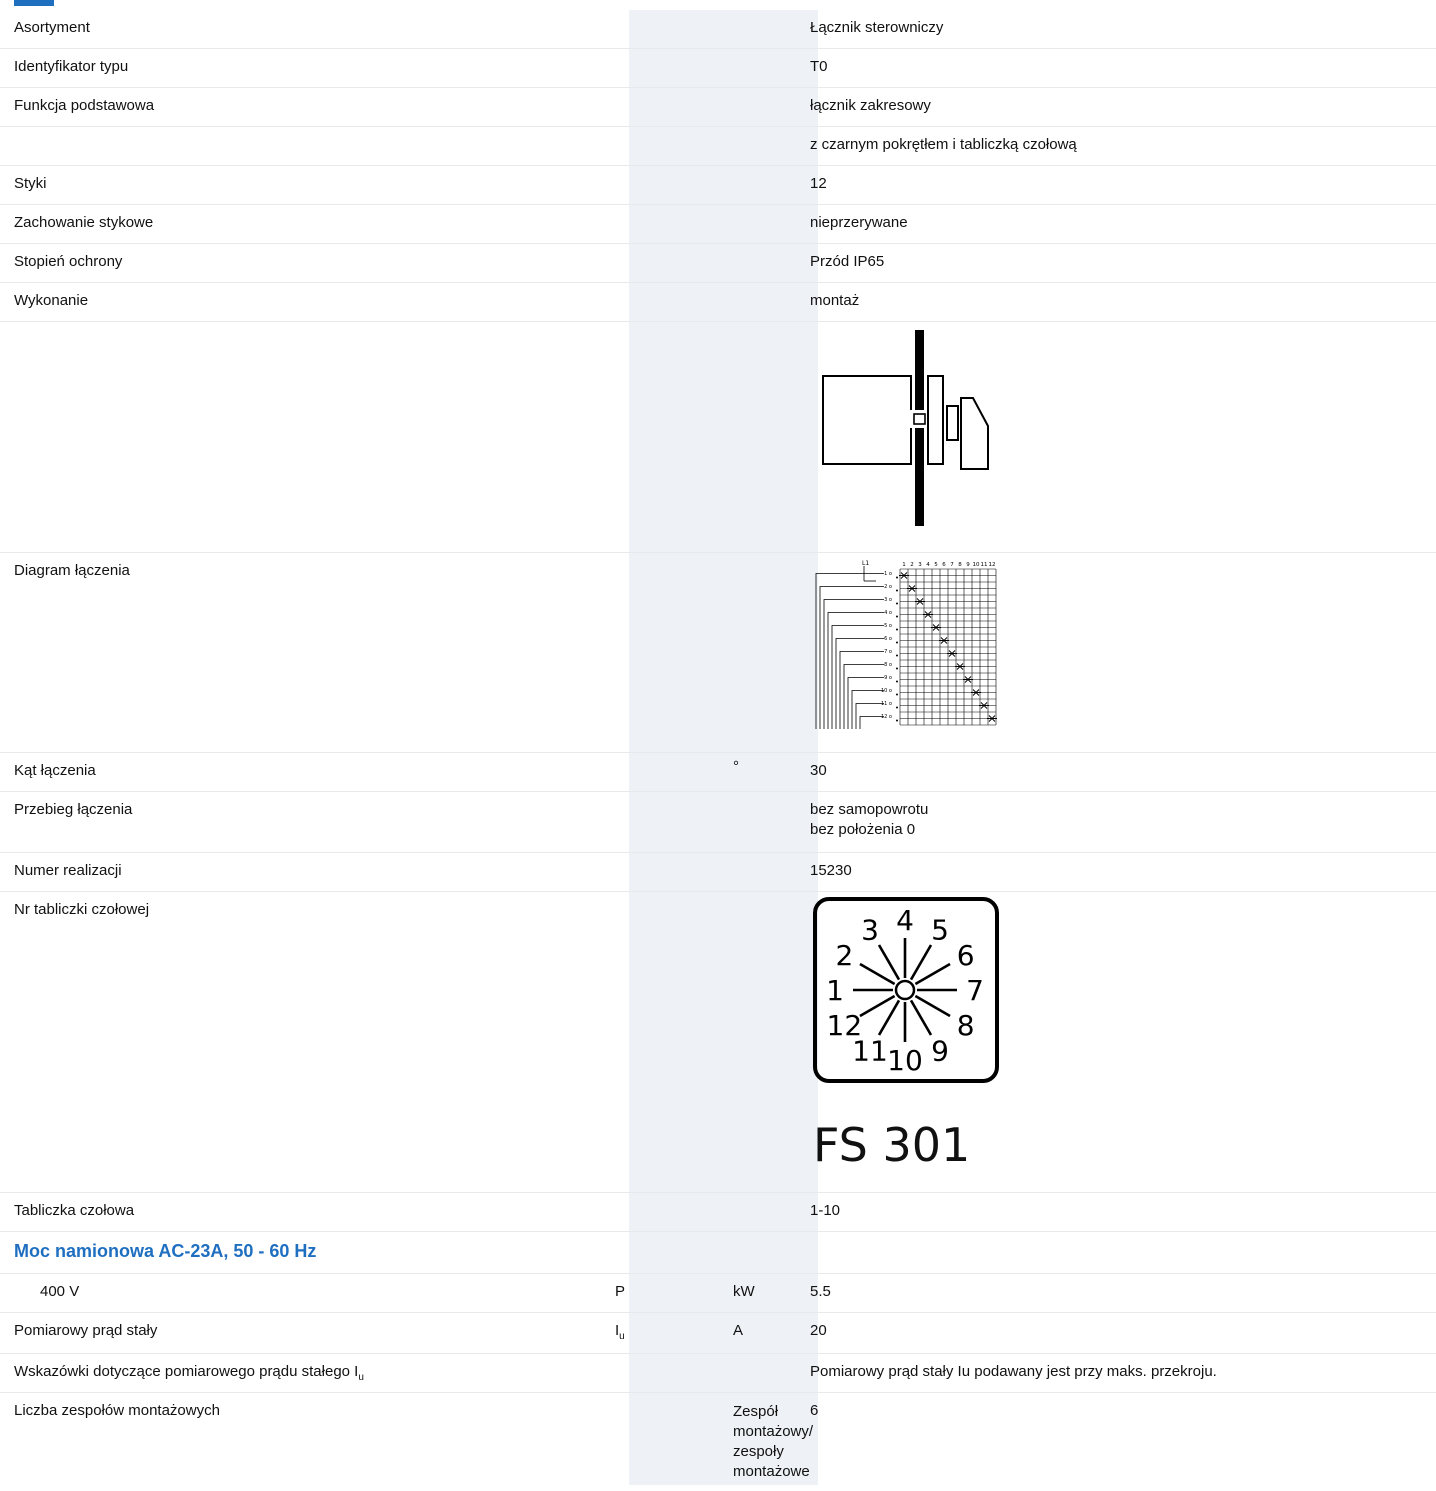  I want to click on row-value: bez samopowrotu bez położenia 0, so click(1123, 822).